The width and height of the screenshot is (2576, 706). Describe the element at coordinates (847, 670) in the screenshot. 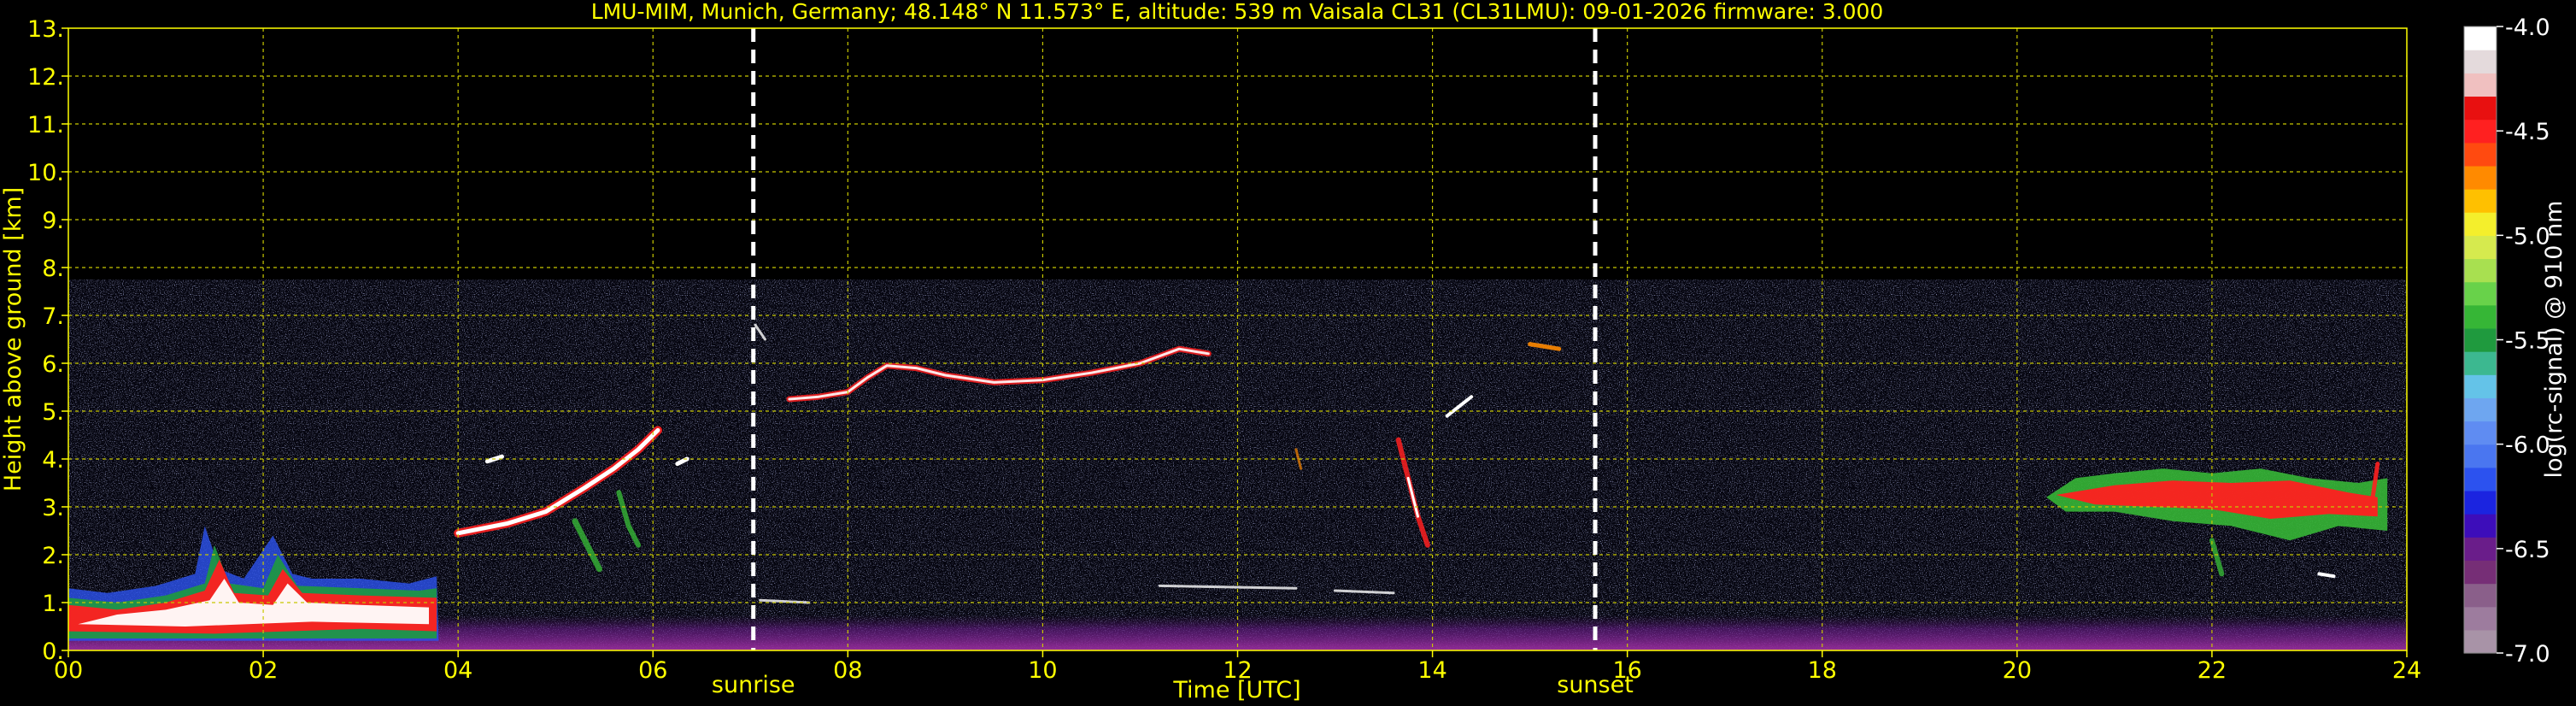

I see `x-tick-label: 08` at that location.